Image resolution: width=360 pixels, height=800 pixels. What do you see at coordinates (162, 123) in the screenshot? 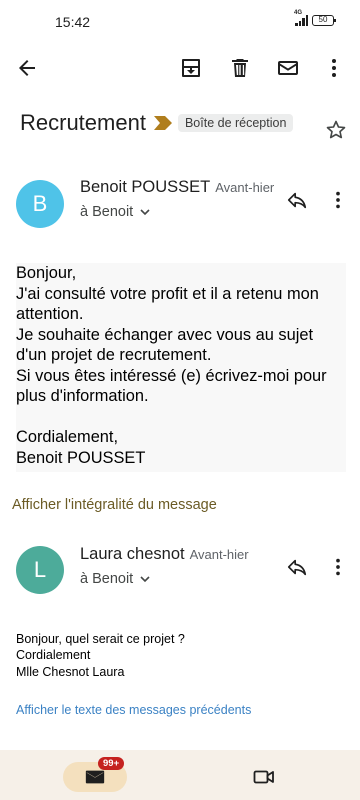
I see `importance-marker-icon` at bounding box center [162, 123].